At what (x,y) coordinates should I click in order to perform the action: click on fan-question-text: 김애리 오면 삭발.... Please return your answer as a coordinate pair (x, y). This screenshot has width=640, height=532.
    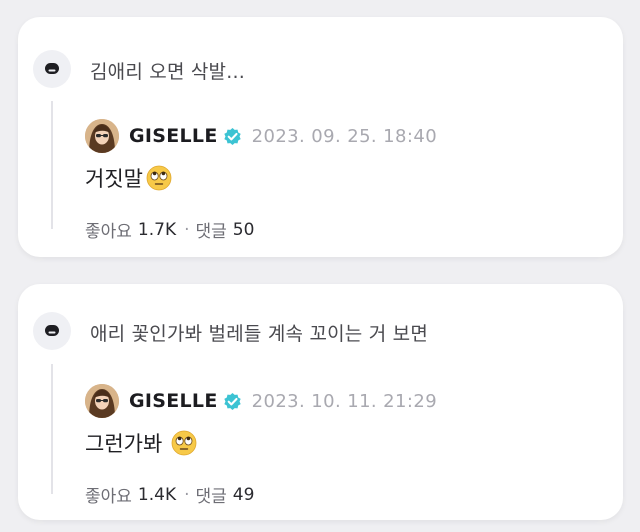
    Looking at the image, I should click on (167, 72).